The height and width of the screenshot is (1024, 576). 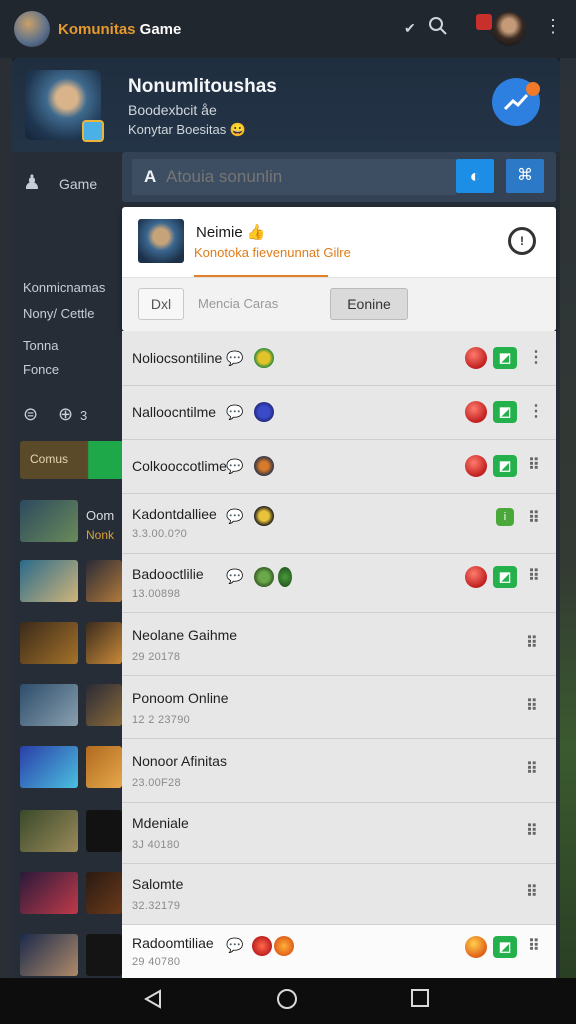 I want to click on check-icon: ✔, so click(x=410, y=28).